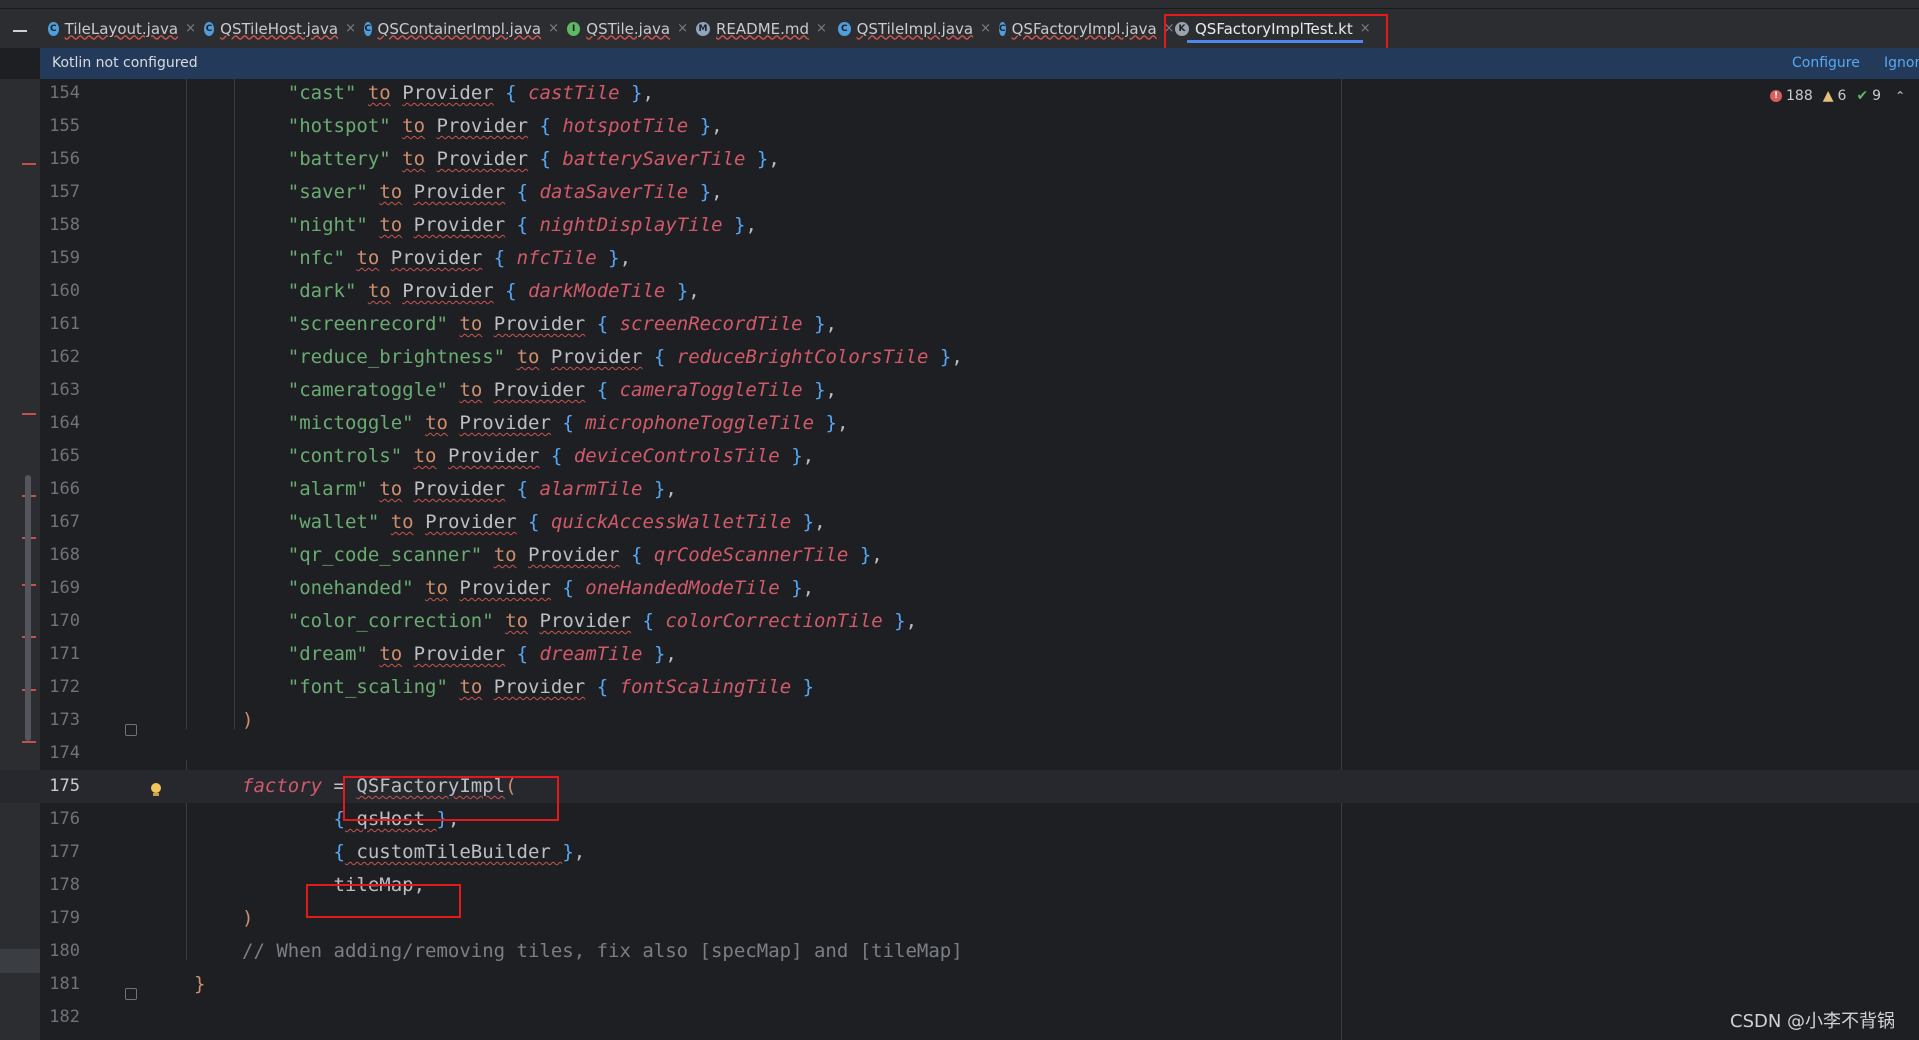  I want to click on code-token: qrCodeScannerTile, so click(751, 555).